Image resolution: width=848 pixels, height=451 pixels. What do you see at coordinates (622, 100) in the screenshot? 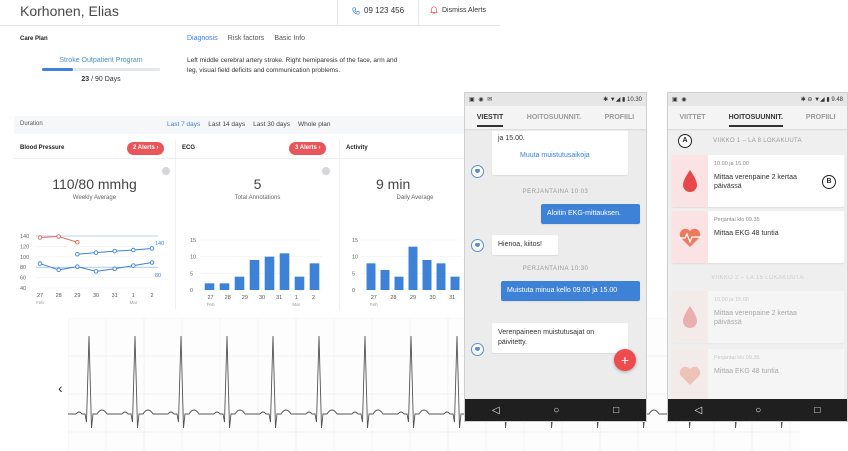
I see `status-right: ✱ ▼◢ ▮ 10.30` at bounding box center [622, 100].